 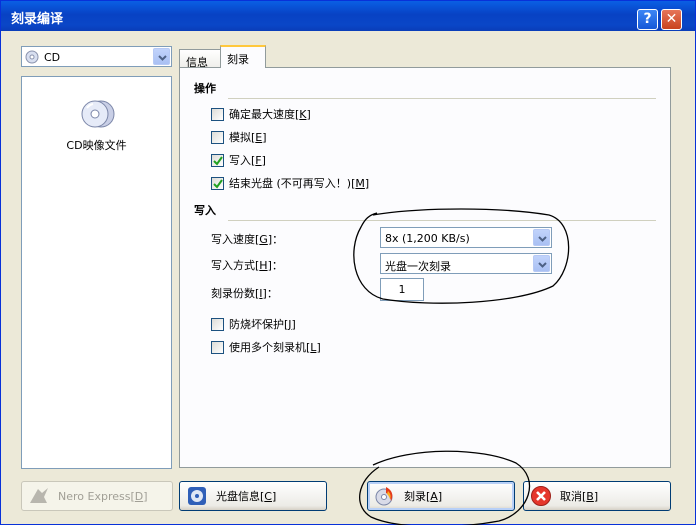 I want to click on multiple-recorders-checkbox: 使用多个刻录机[L], so click(x=266, y=347).